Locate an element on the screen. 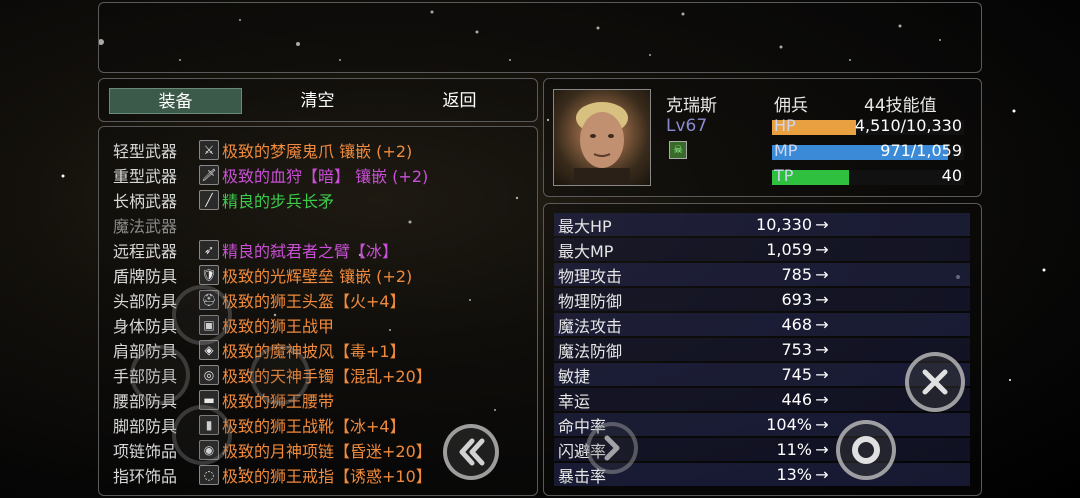 Image resolution: width=1080 pixels, height=498 pixels. circle-icon is located at coordinates (866, 450).